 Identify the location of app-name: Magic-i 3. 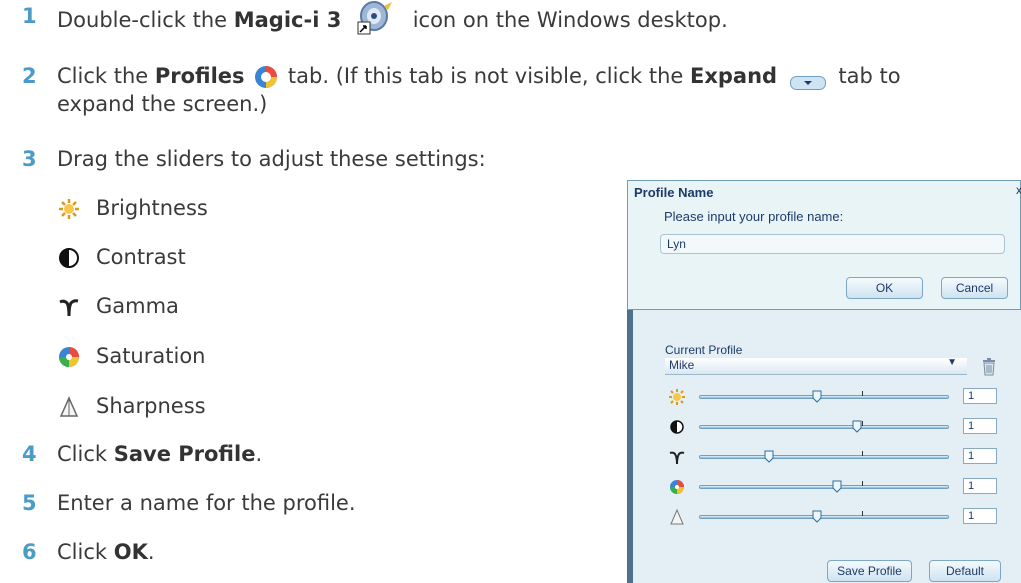
(287, 20).